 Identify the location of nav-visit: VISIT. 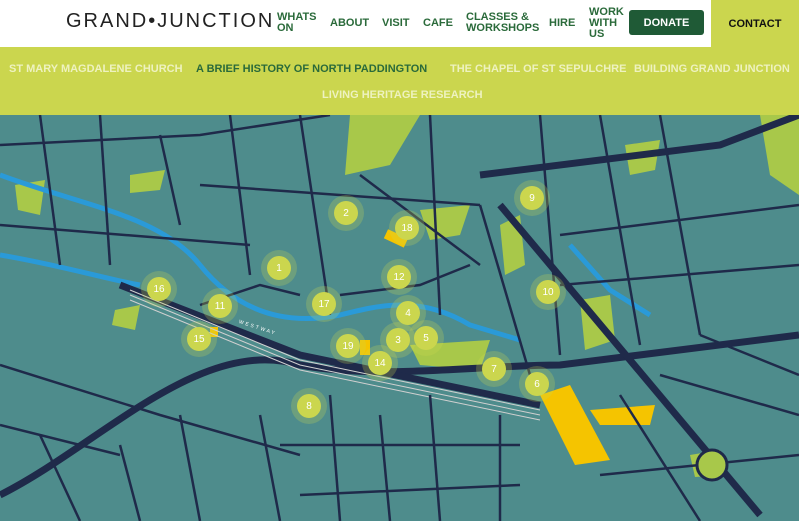
(396, 23).